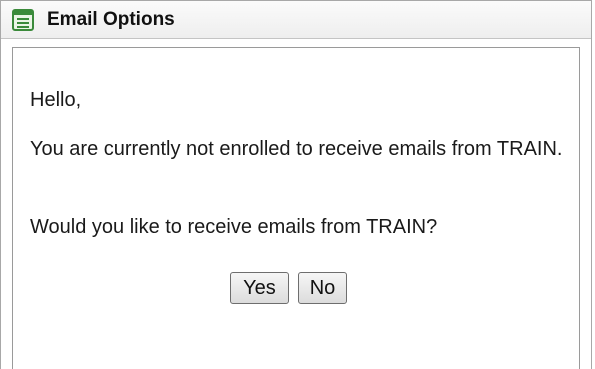 Image resolution: width=595 pixels, height=369 pixels. I want to click on greeting-text: Hello,, so click(56, 100).